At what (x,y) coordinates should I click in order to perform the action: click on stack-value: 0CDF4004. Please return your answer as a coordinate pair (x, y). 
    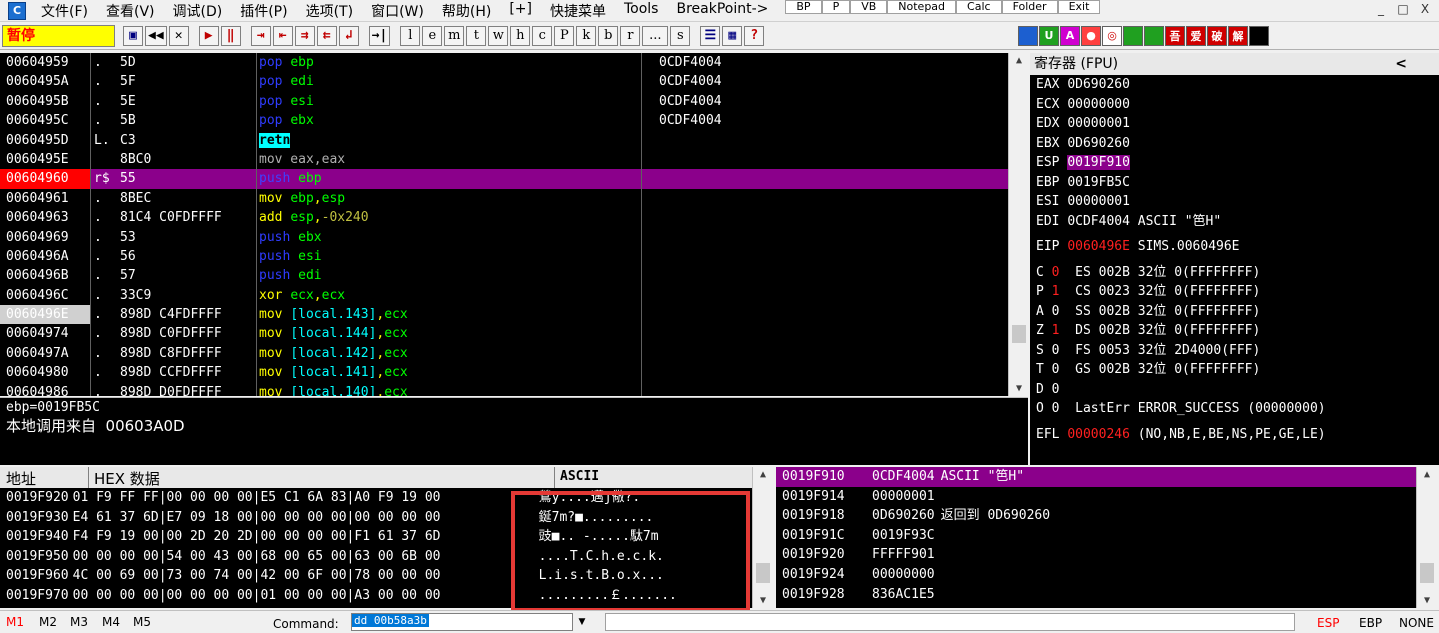
    Looking at the image, I should click on (890, 477).